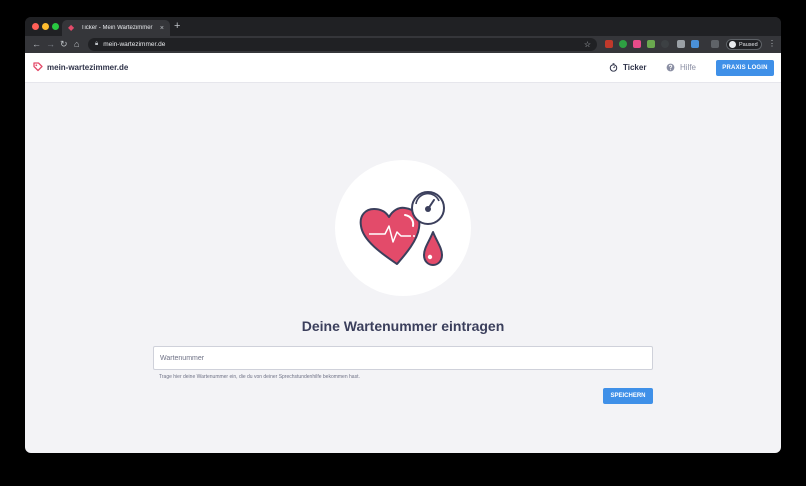 The image size is (806, 486). What do you see at coordinates (688, 67) in the screenshot?
I see `nav-hilfe-label: Hilfe` at bounding box center [688, 67].